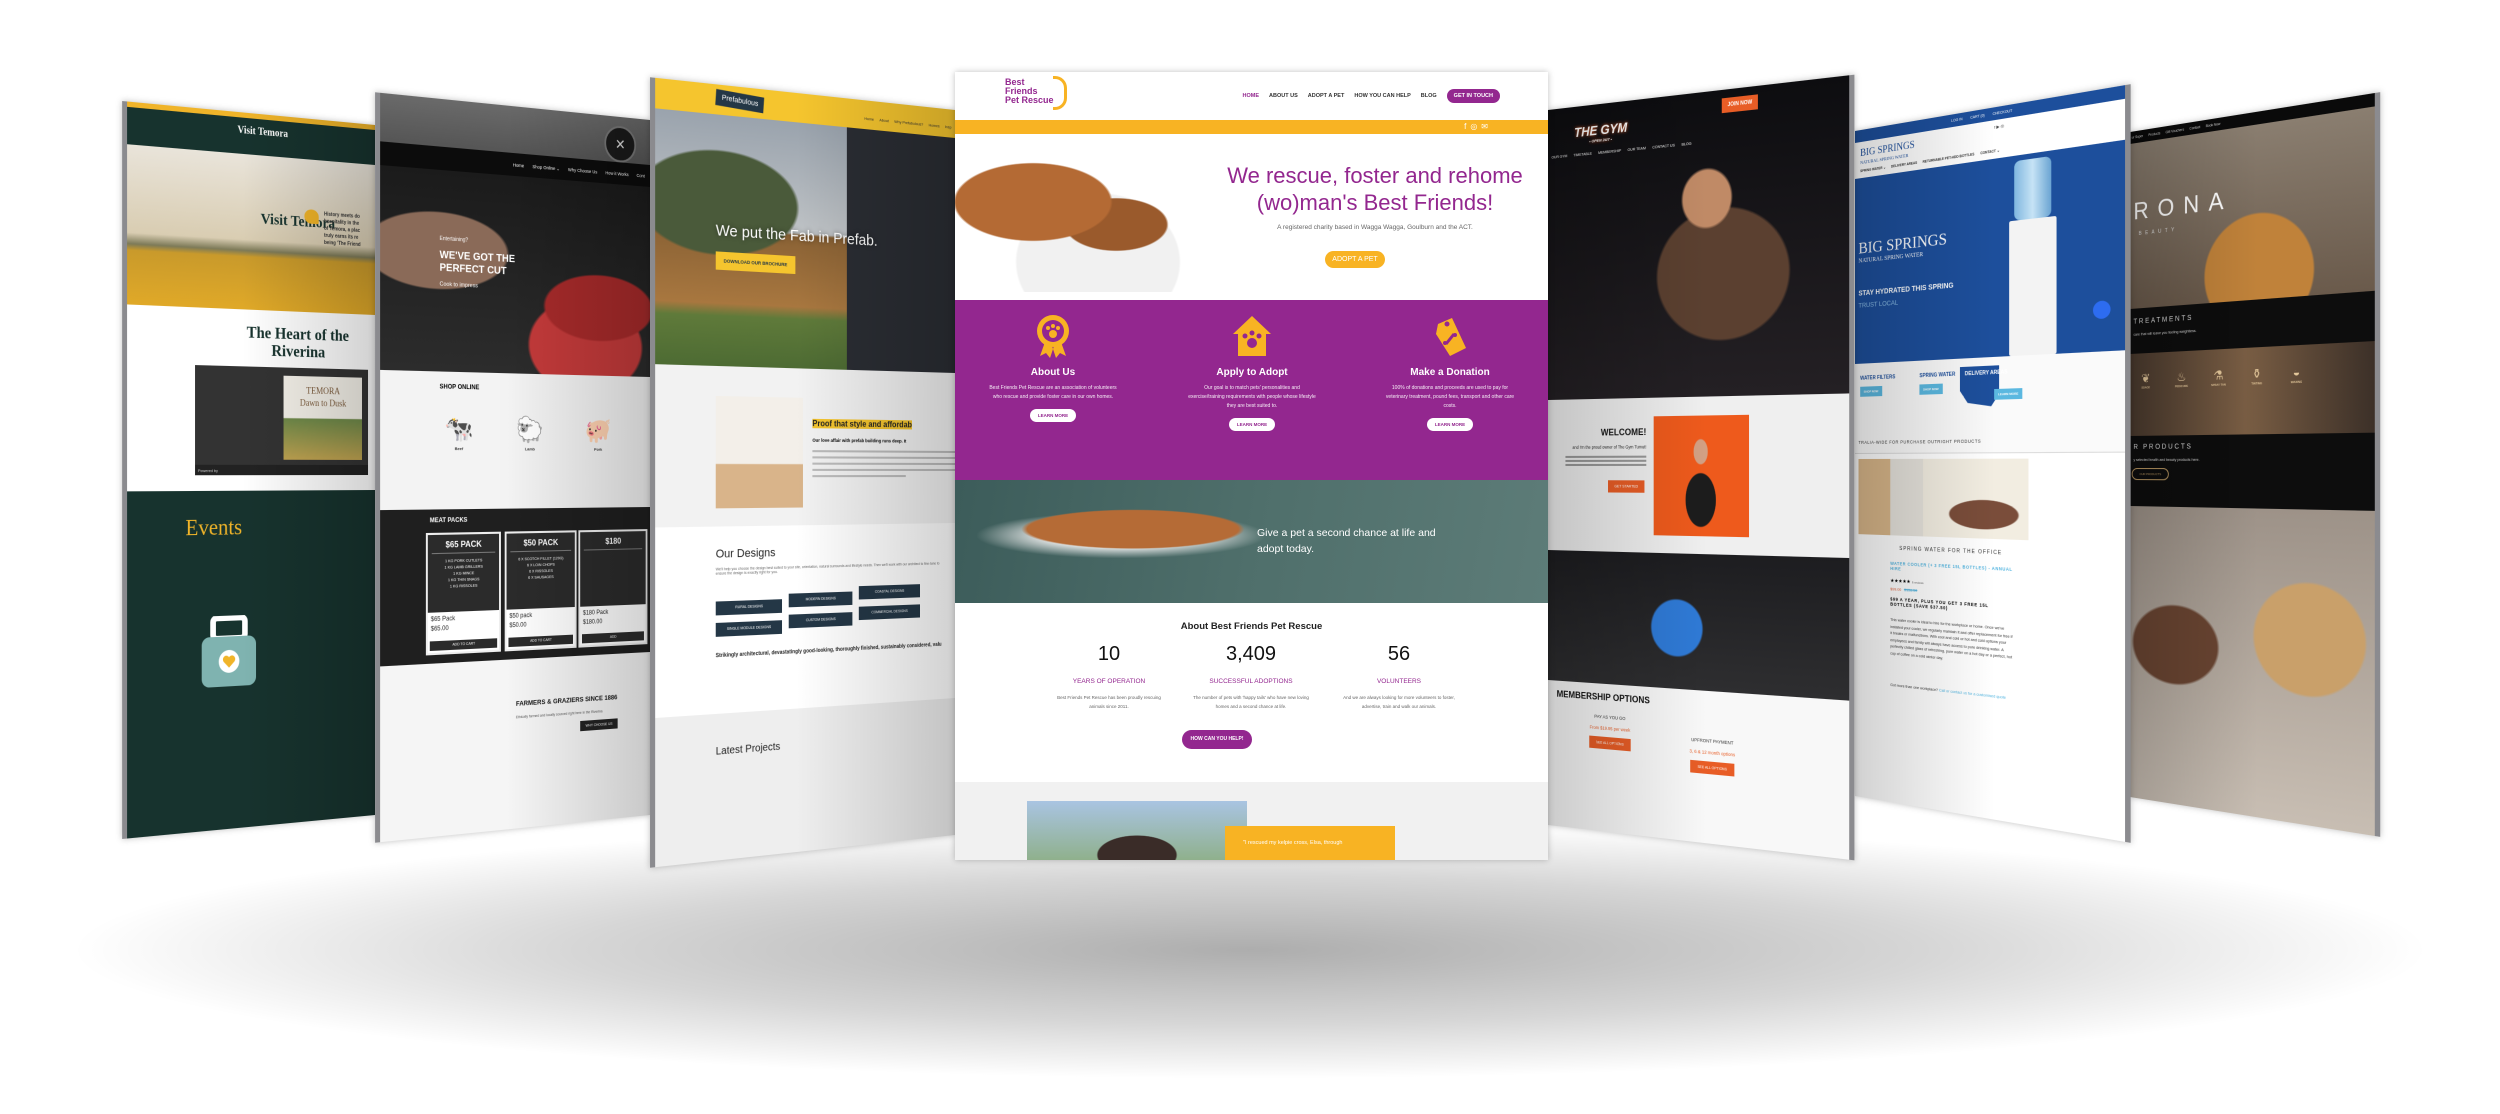  I want to click on nav-why: Why Choose Us, so click(582, 171).